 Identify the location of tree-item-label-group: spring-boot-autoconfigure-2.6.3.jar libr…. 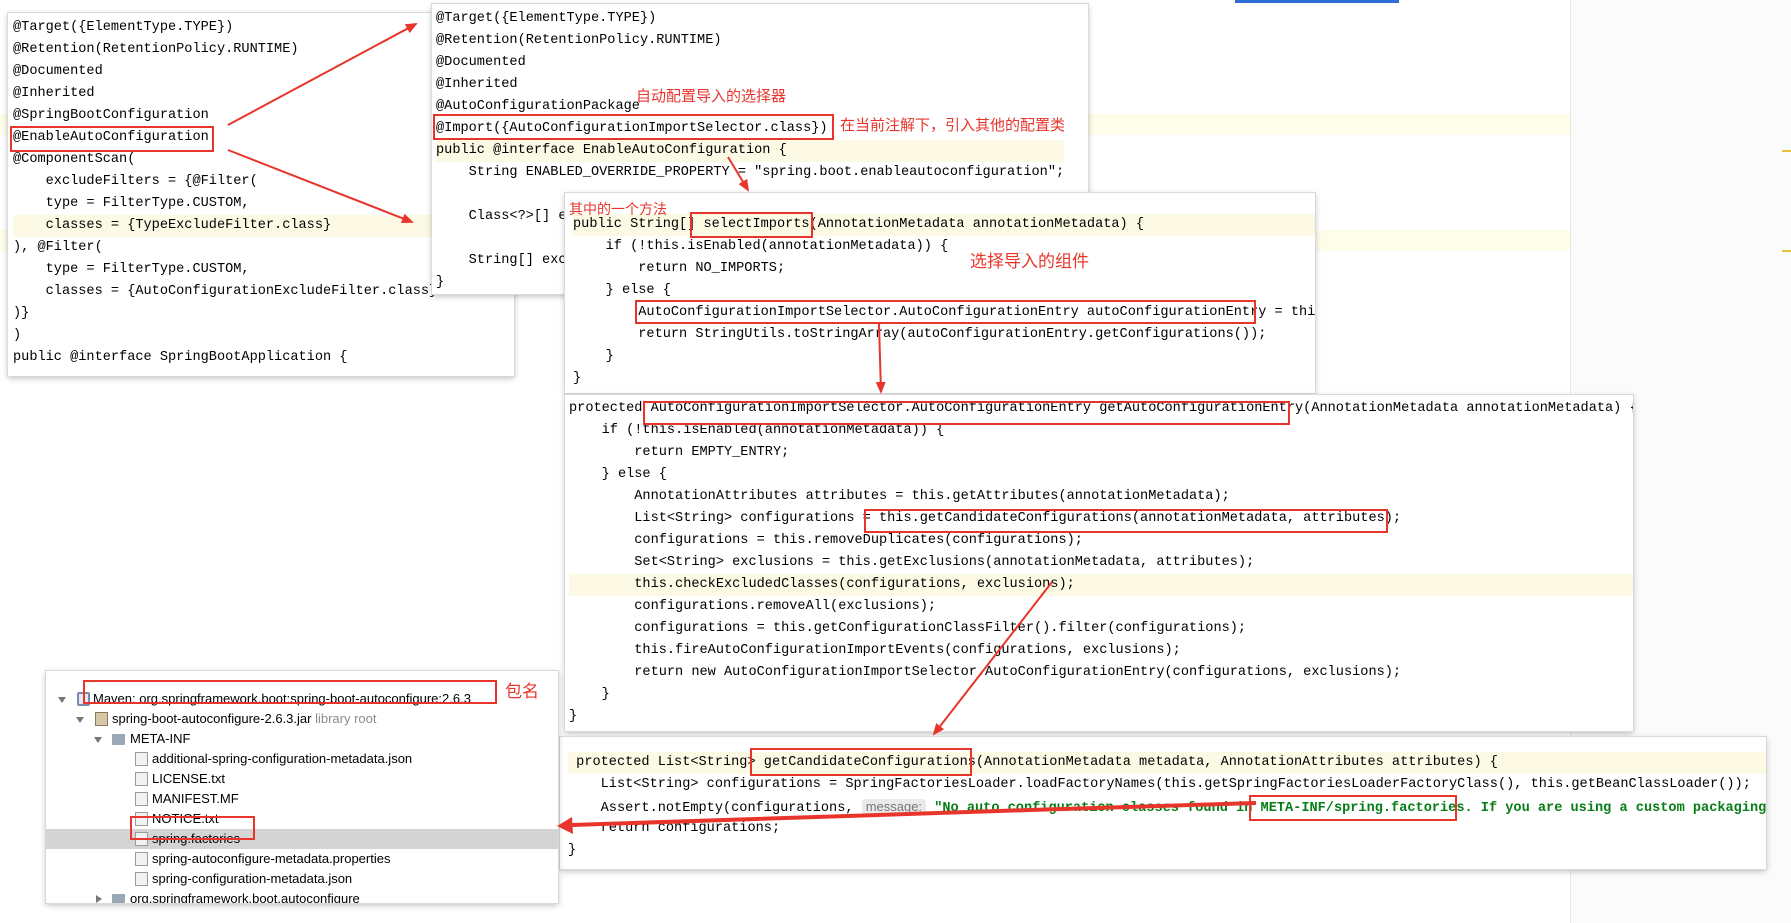
(244, 719).